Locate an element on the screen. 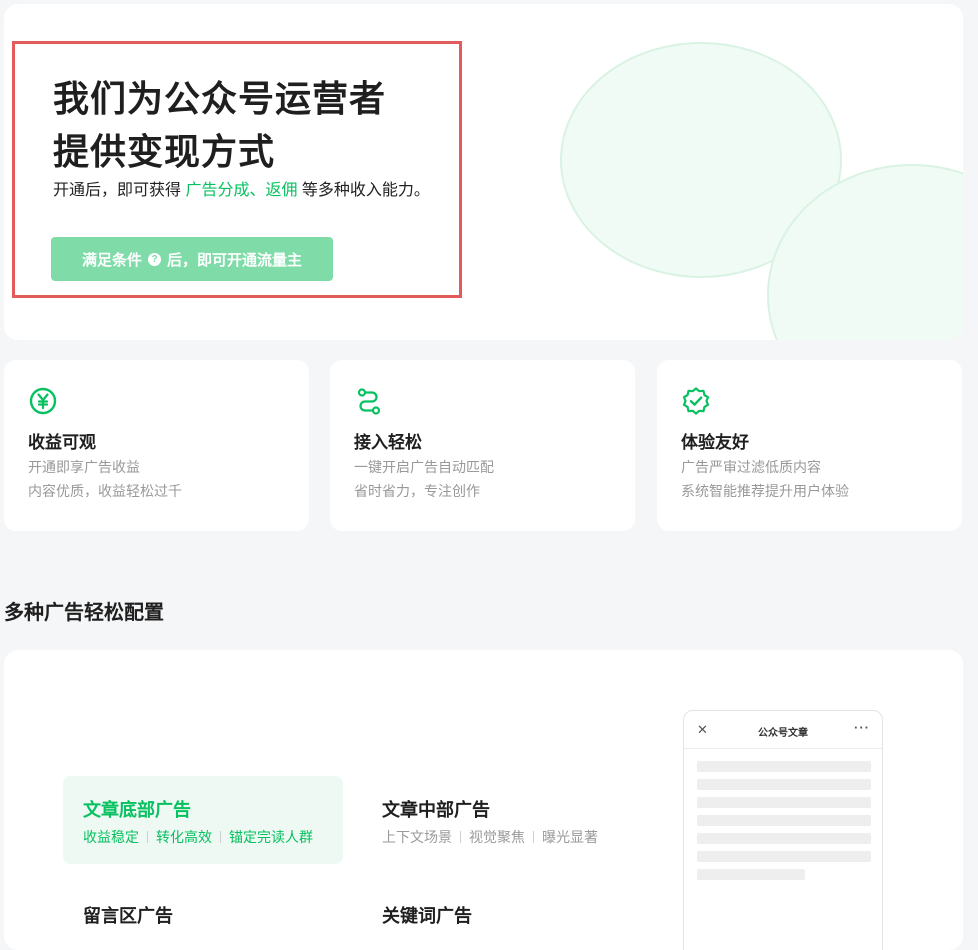 This screenshot has height=950, width=978. feature-title: 收益可观 is located at coordinates (62, 442).